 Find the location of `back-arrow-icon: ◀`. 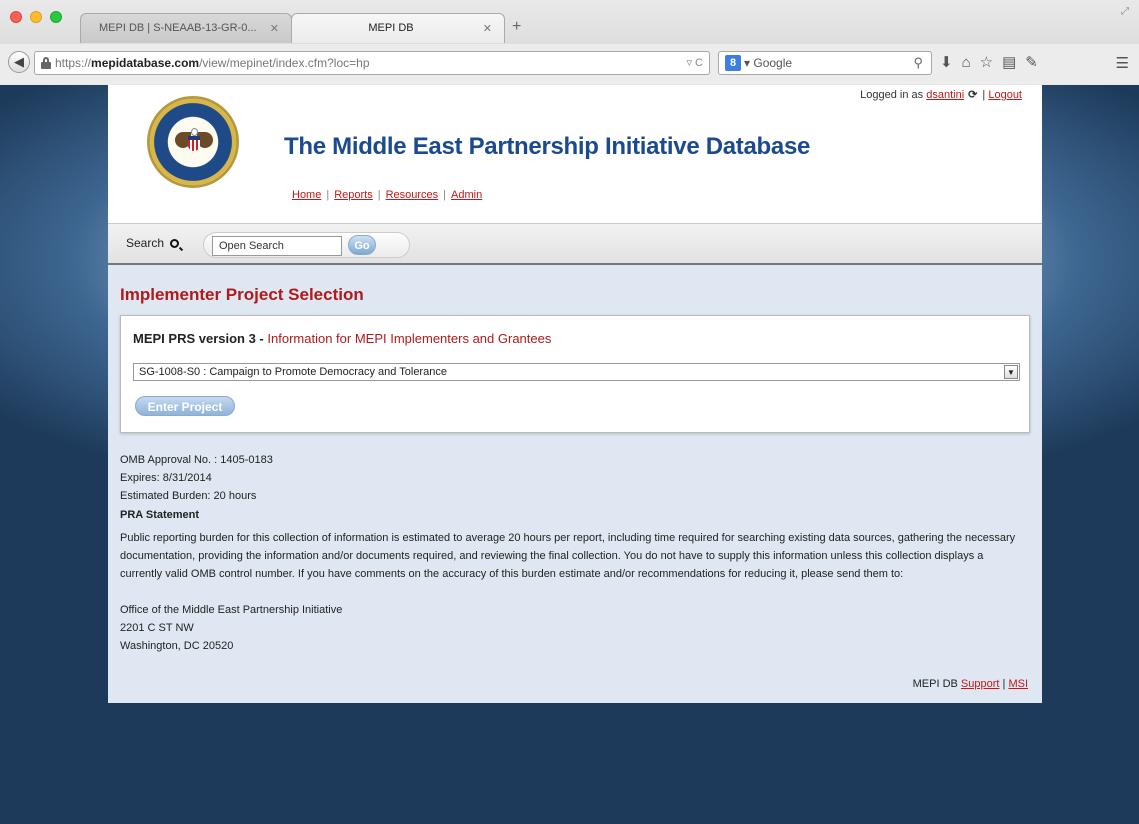

back-arrow-icon: ◀ is located at coordinates (19, 62).